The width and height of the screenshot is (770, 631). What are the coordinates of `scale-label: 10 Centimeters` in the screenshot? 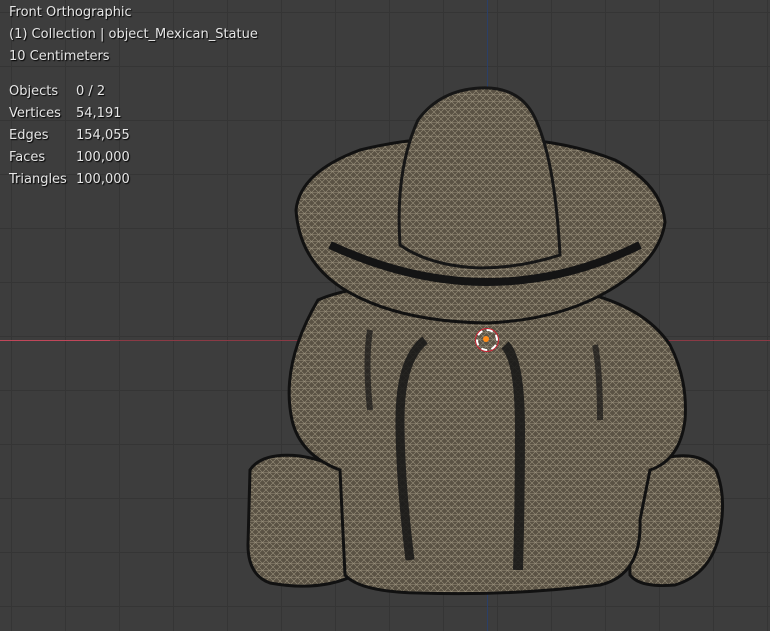 It's located at (59, 56).